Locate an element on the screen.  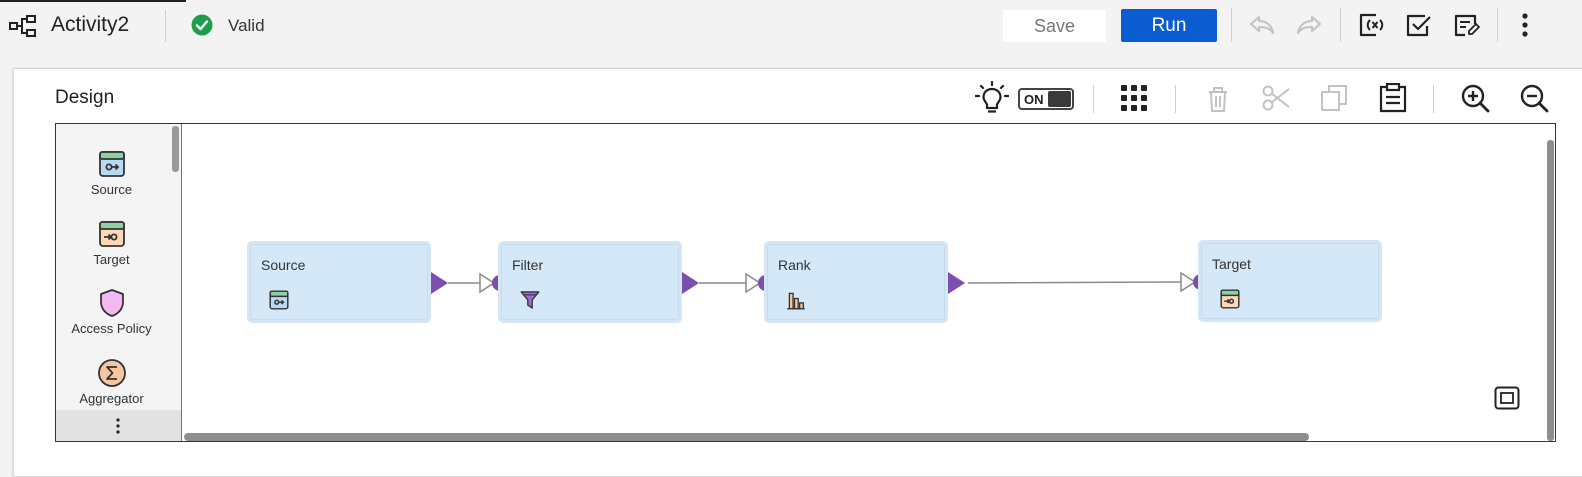
node-rank: Rank is located at coordinates (856, 282).